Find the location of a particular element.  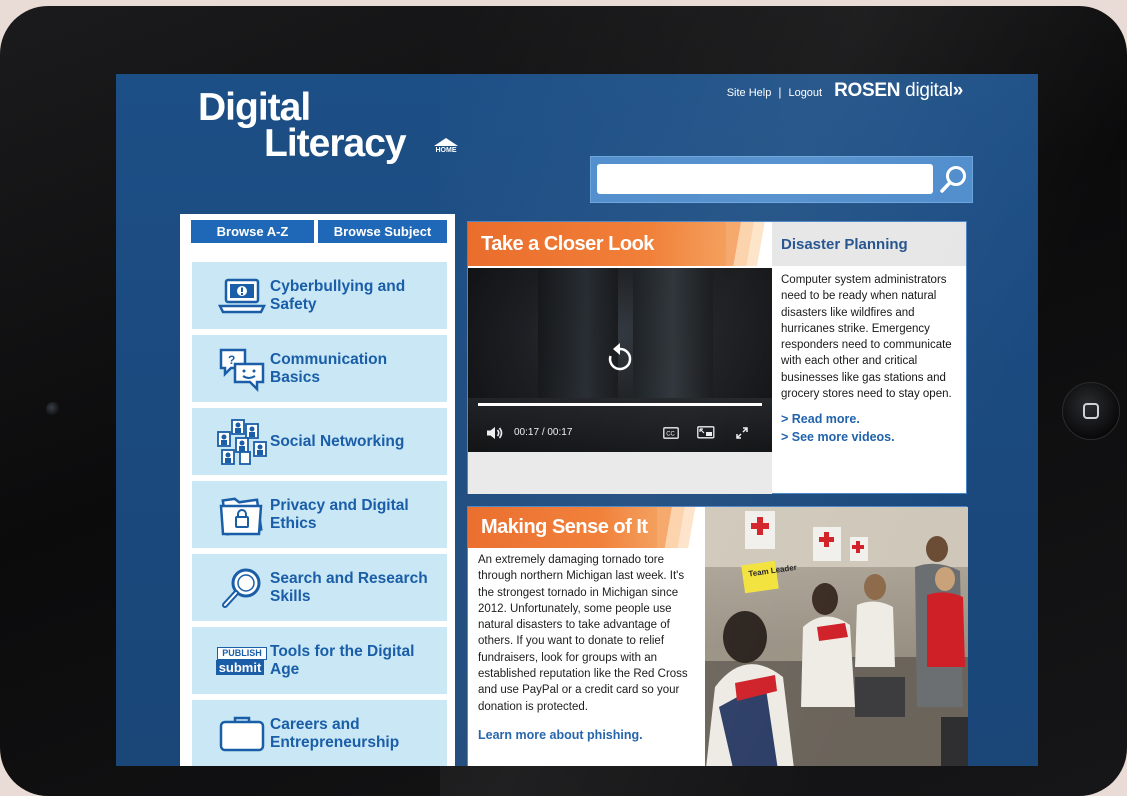

search-icon is located at coordinates (953, 180).